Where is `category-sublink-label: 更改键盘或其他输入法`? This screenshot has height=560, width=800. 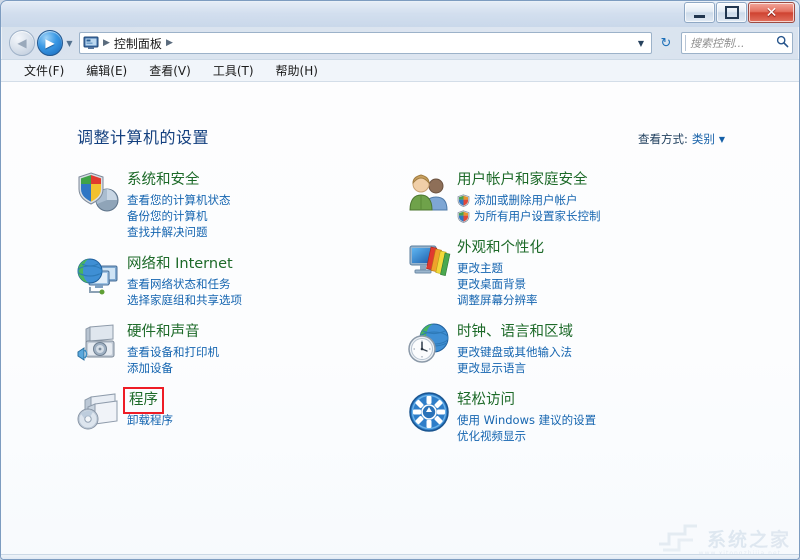
category-sublink-label: 更改键盘或其他输入法 is located at coordinates (514, 352).